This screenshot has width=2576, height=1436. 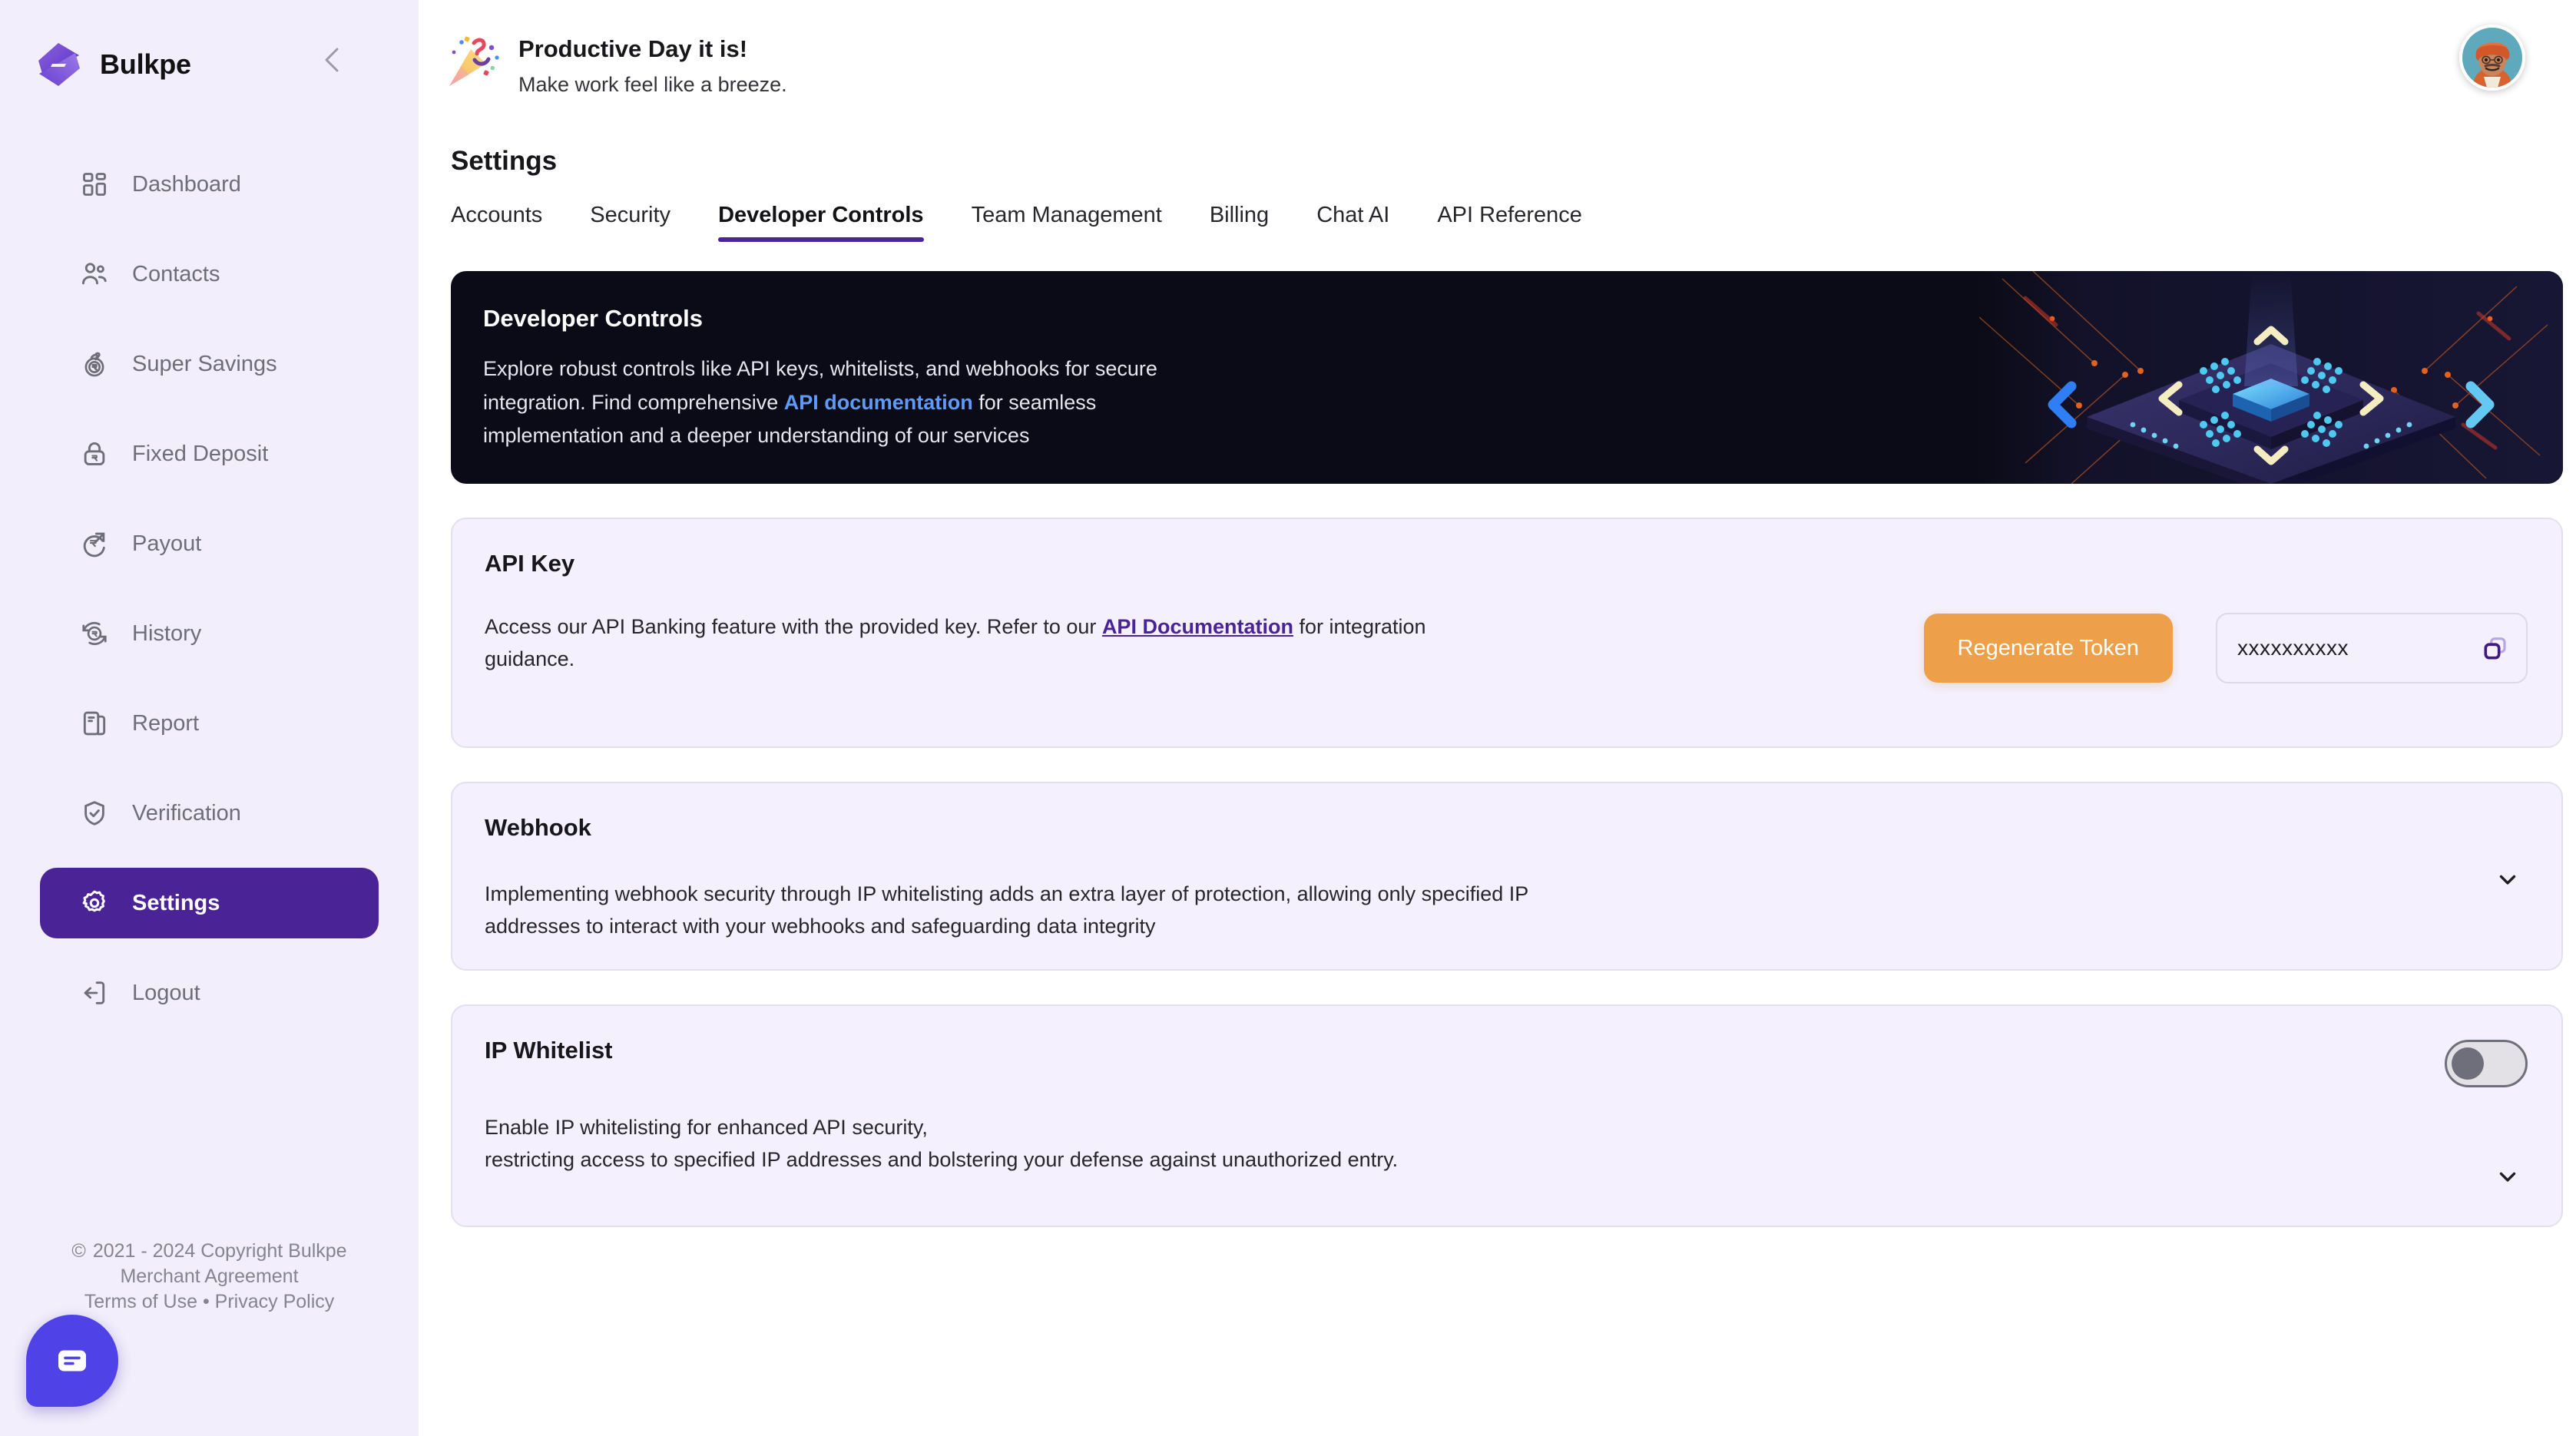 What do you see at coordinates (166, 723) in the screenshot?
I see `sidebar-item-label: Report` at bounding box center [166, 723].